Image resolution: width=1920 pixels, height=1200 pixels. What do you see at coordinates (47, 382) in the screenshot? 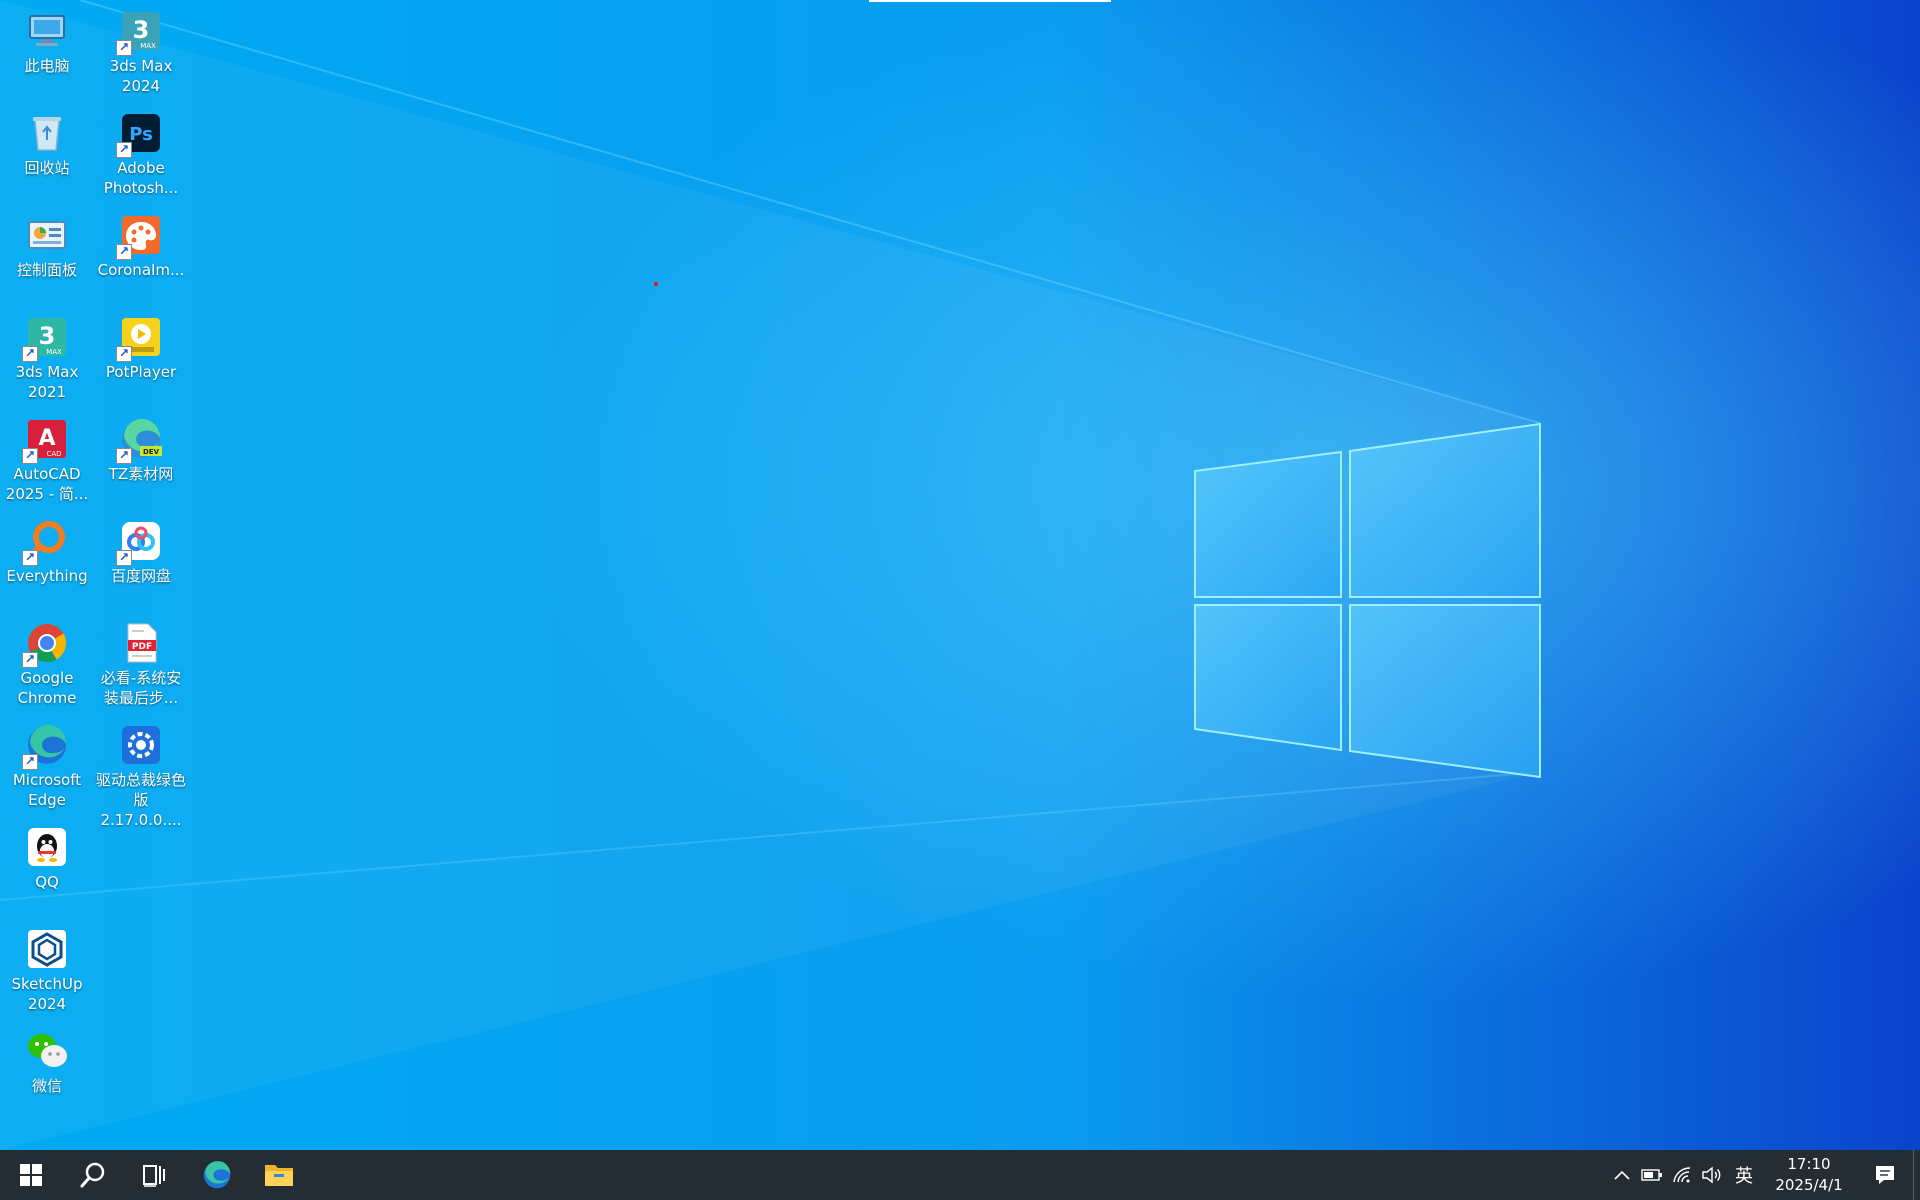
I see `desktop-icon-label: 3ds Max 2021` at bounding box center [47, 382].